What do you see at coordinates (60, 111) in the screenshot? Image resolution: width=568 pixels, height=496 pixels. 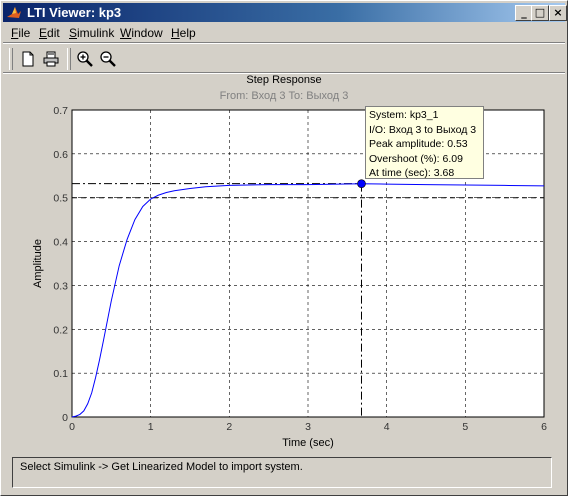 I see `y-tick-label: 0.7` at bounding box center [60, 111].